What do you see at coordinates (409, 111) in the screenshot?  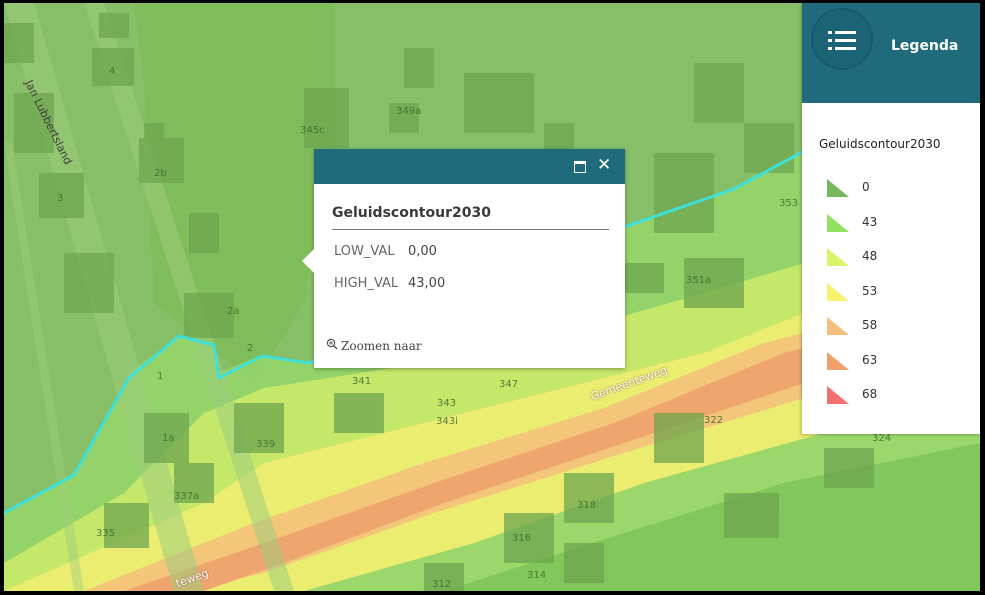 I see `house-number: 349a` at bounding box center [409, 111].